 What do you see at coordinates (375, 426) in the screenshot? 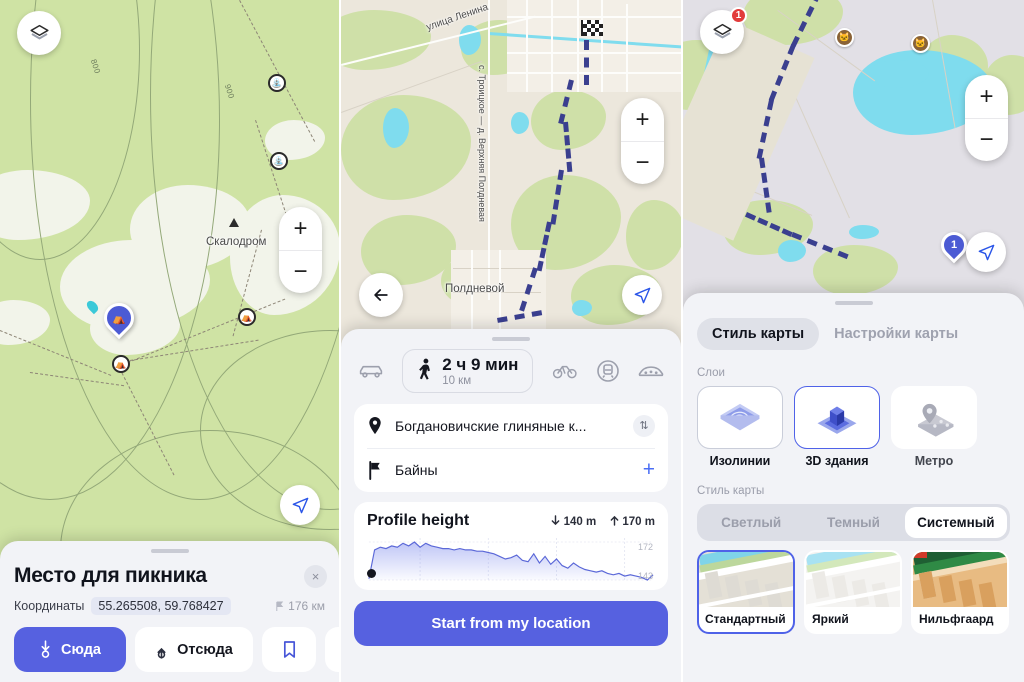
I see `map-pin-icon` at bounding box center [375, 426].